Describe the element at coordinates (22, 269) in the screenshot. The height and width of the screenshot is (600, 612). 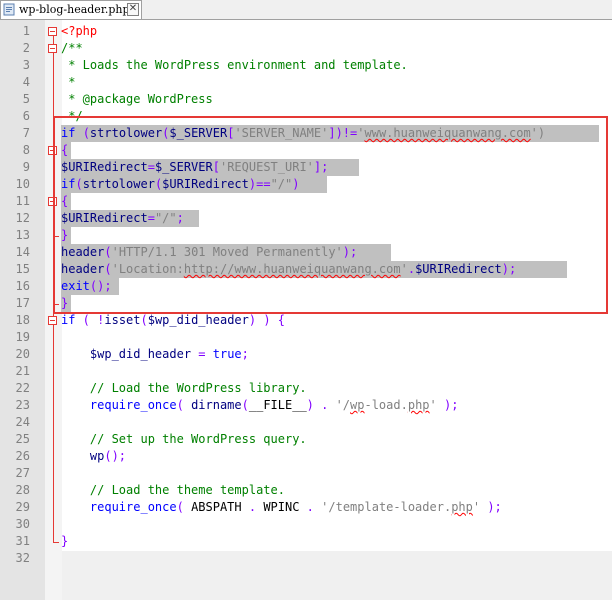
I see `line-number: 15` at that location.